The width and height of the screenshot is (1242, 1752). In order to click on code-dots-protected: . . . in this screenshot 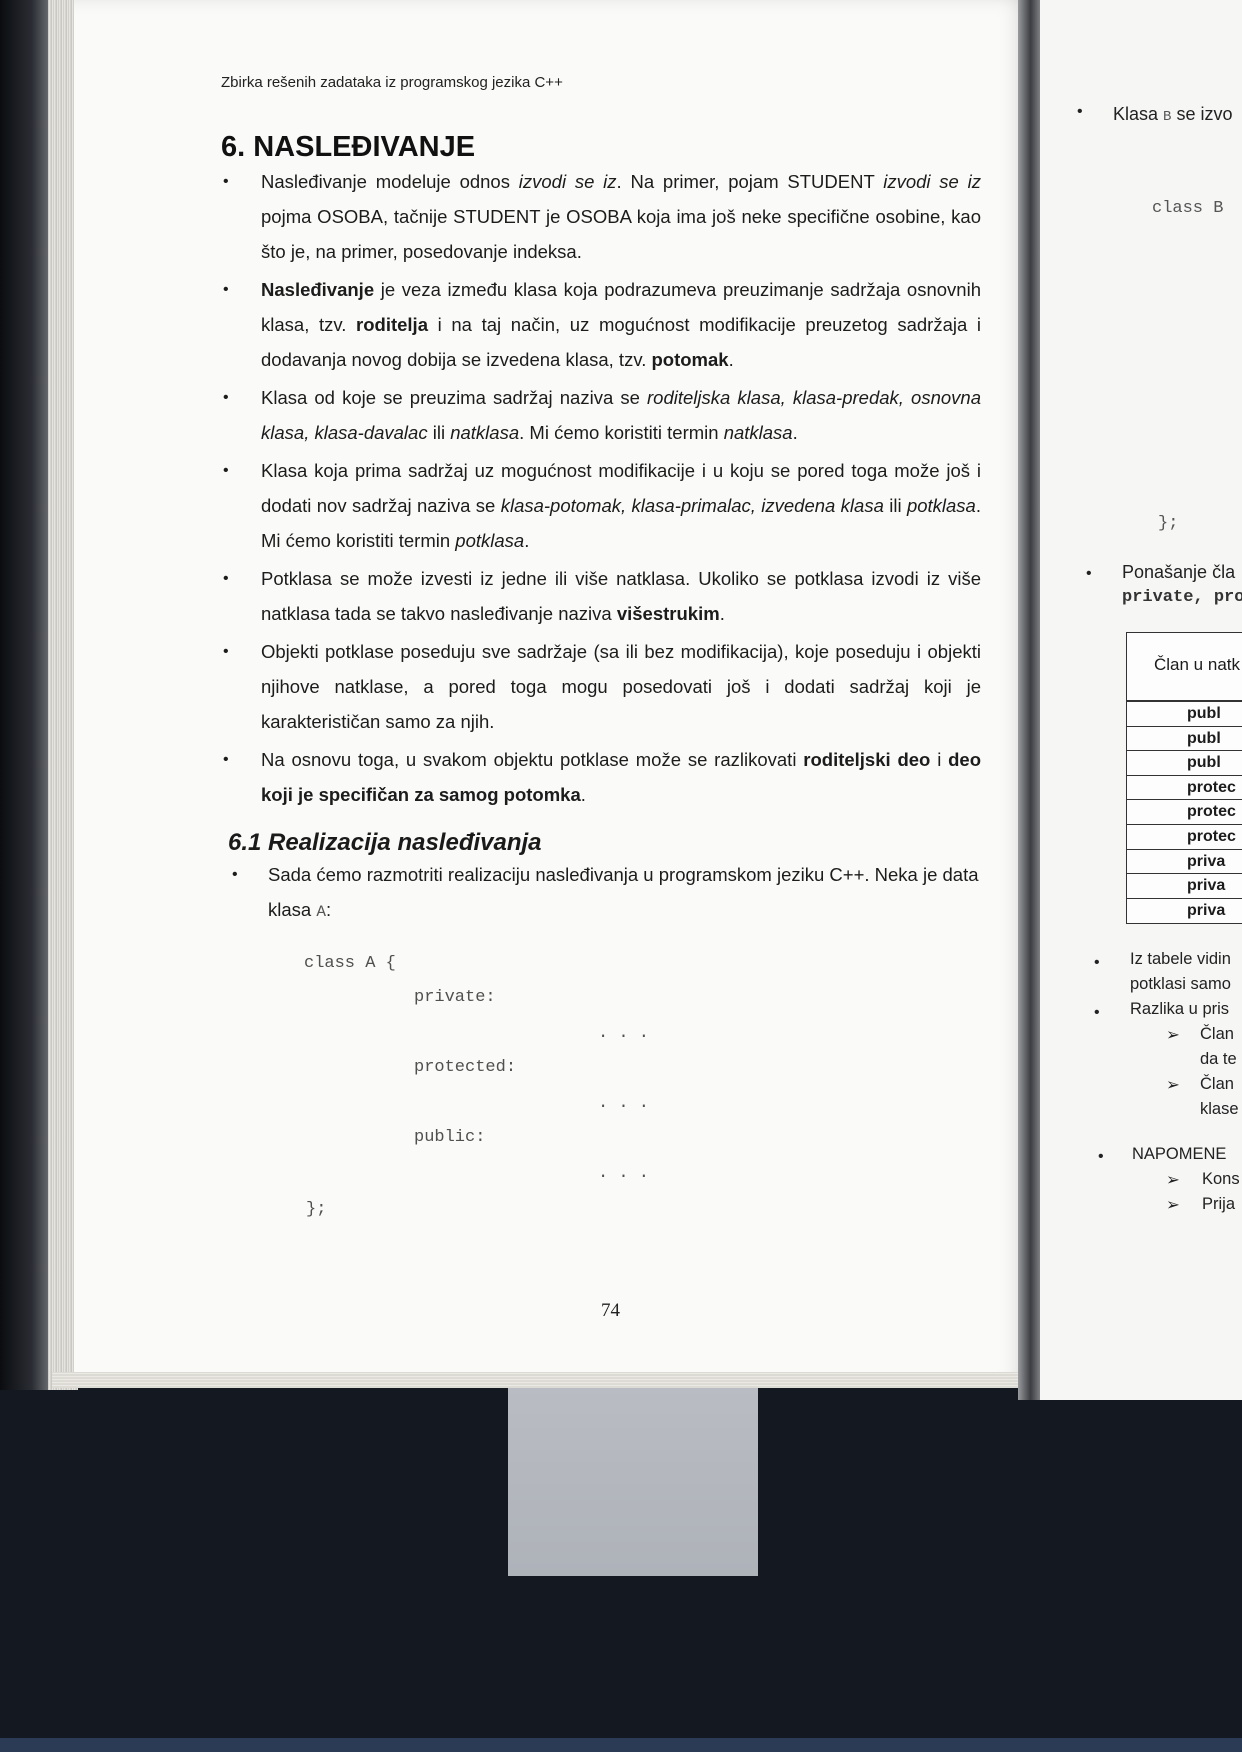, I will do `click(624, 1103)`.